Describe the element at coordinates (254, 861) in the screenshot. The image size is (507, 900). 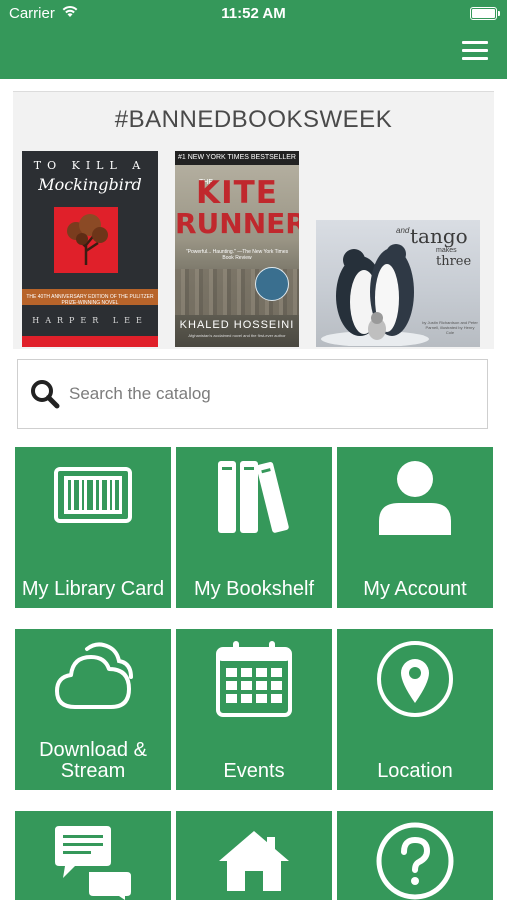
I see `home-icon` at that location.